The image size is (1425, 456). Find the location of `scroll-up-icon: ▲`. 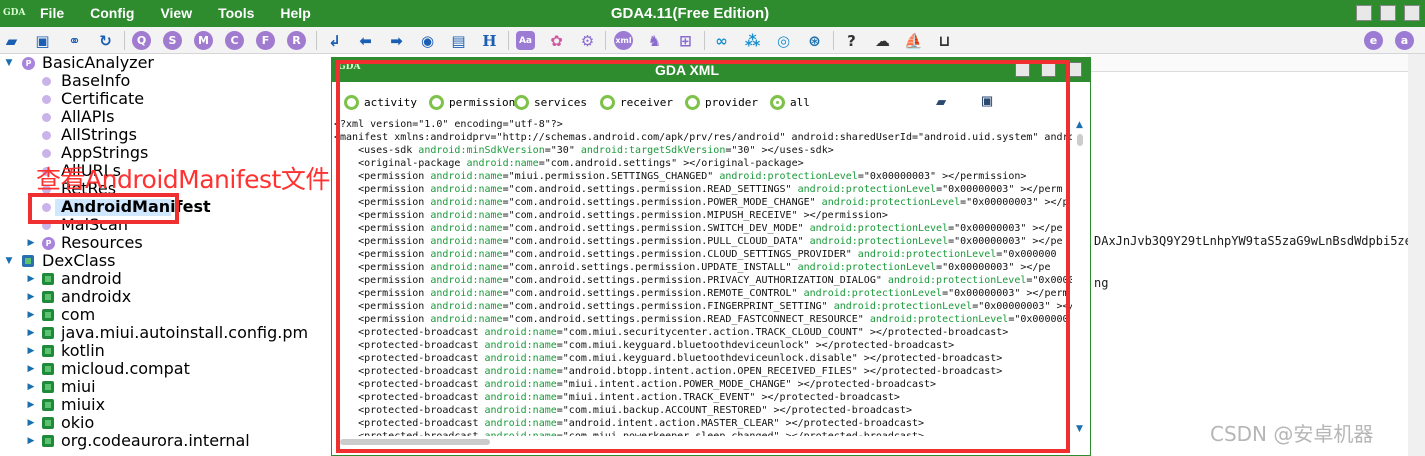

scroll-up-icon: ▲ is located at coordinates (1079, 125).